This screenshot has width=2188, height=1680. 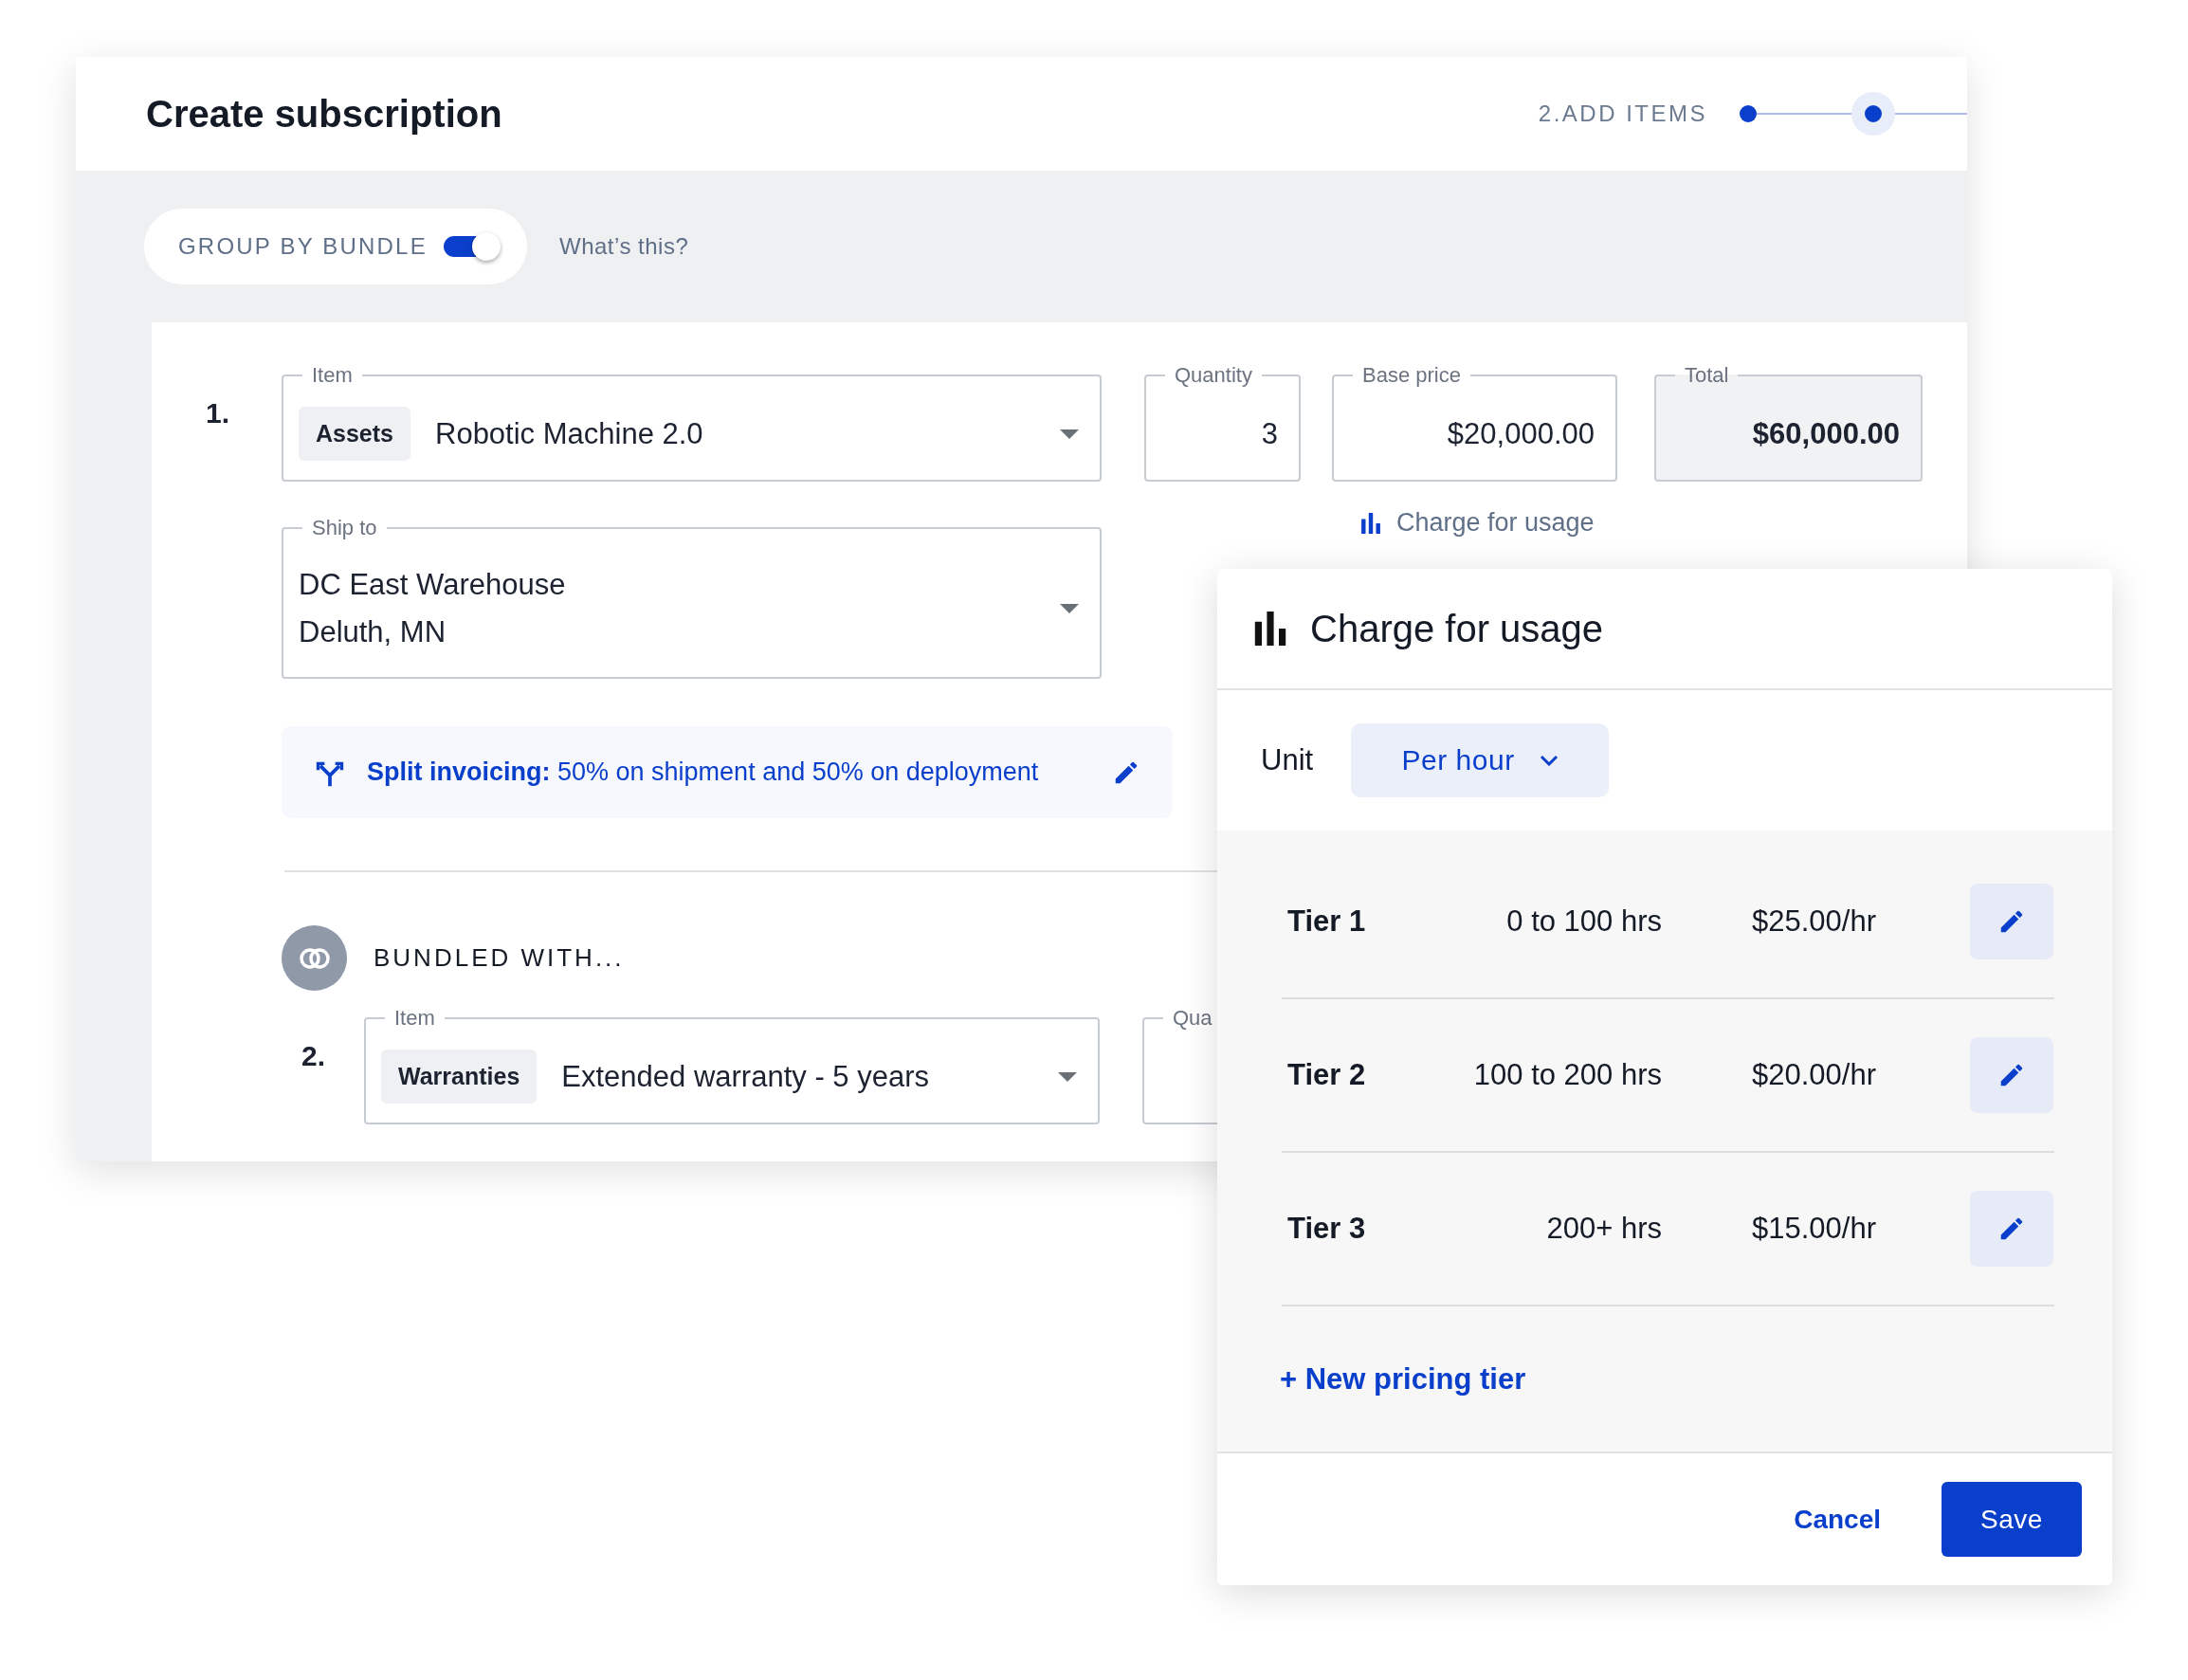 I want to click on chevron-down-icon, so click(x=1549, y=760).